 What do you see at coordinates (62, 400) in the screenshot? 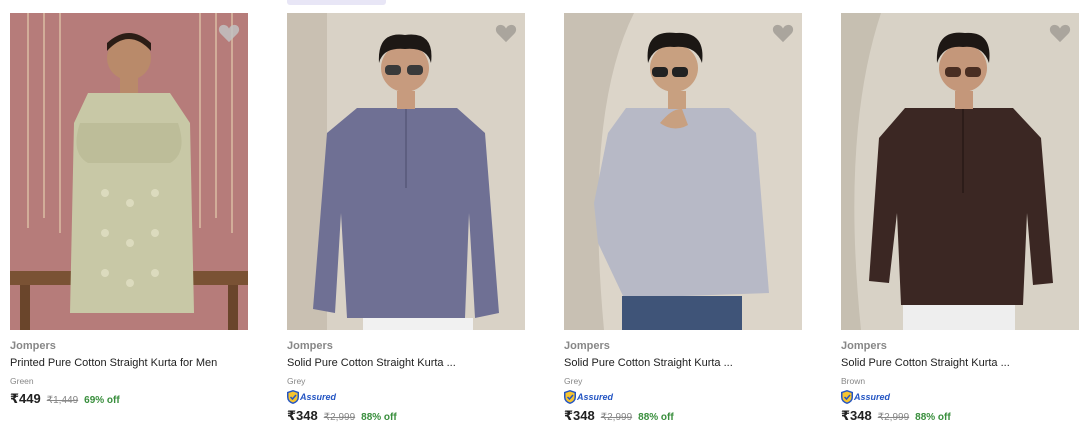
I see `product-mrp: ₹1,449` at bounding box center [62, 400].